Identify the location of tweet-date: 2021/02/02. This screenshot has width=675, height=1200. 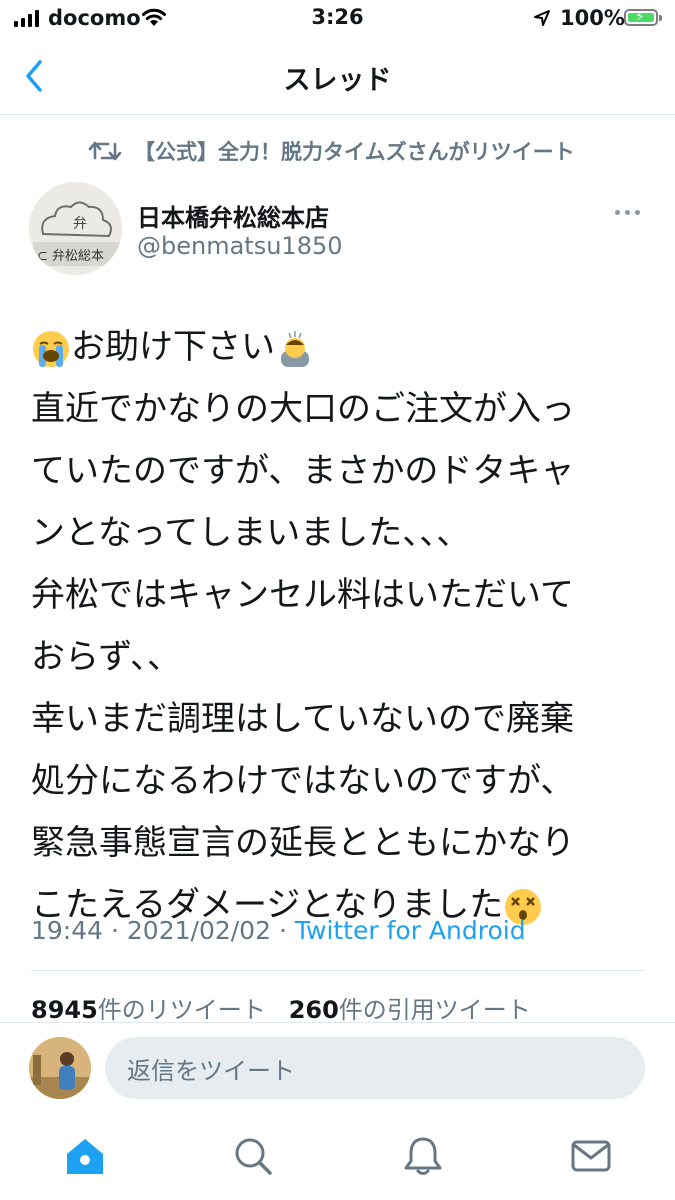
(198, 930).